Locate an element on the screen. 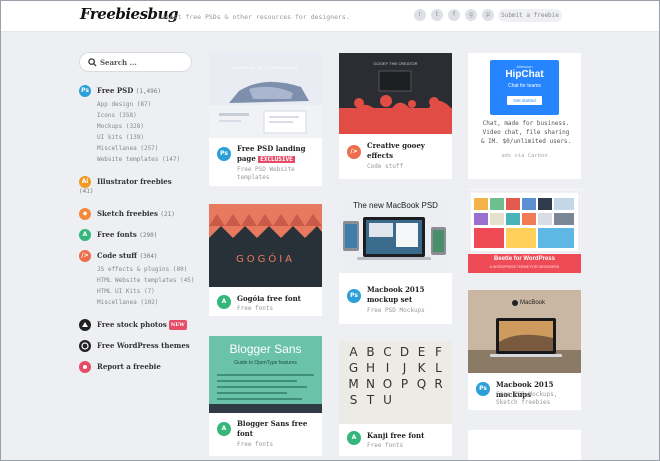 The width and height of the screenshot is (660, 461). thumbnail-text: GOOEY THE CREATOR is located at coordinates (395, 63).